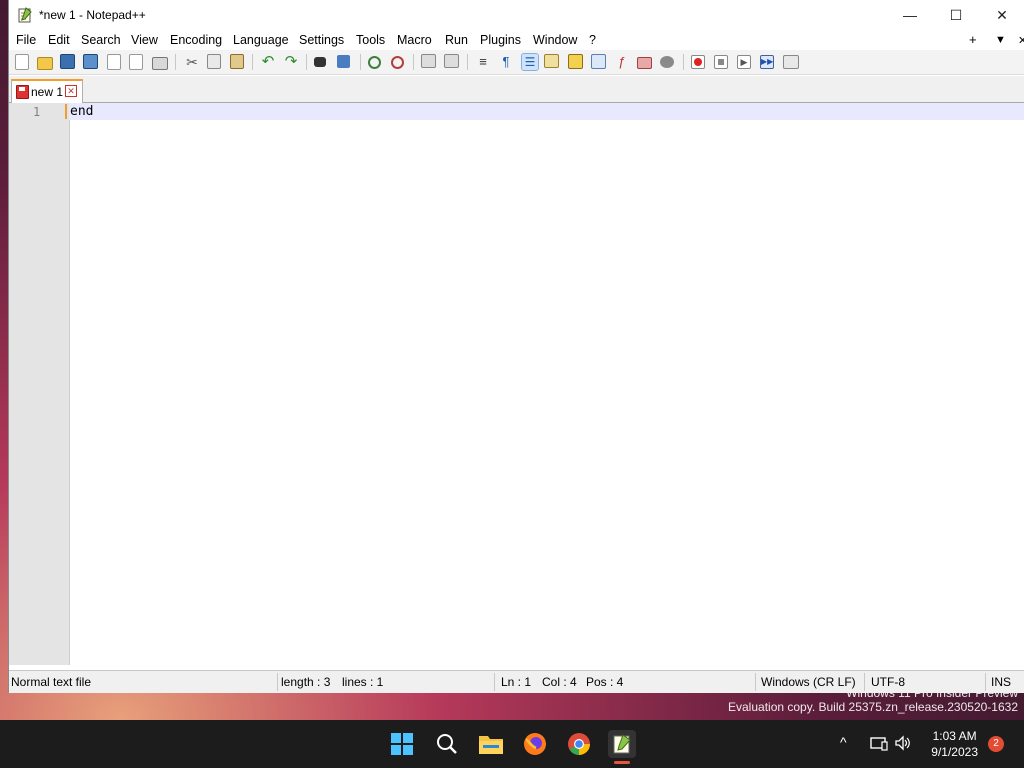  Describe the element at coordinates (92, 15) in the screenshot. I see `window-title: *new 1 - Notepad++` at that location.